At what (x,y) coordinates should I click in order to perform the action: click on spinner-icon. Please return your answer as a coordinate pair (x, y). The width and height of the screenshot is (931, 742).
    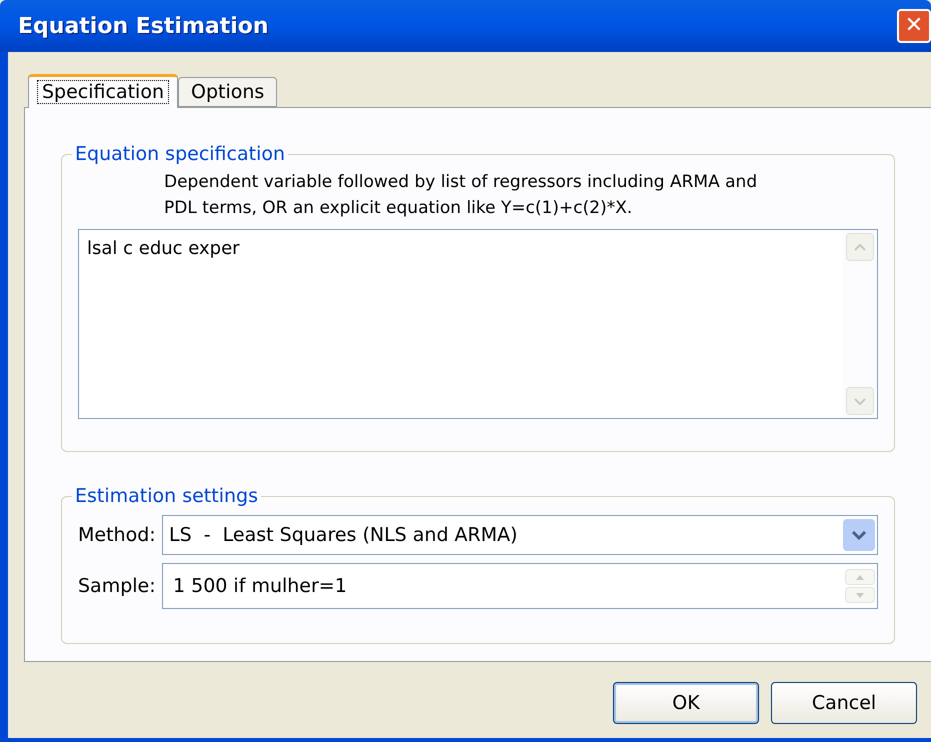
    Looking at the image, I should click on (860, 586).